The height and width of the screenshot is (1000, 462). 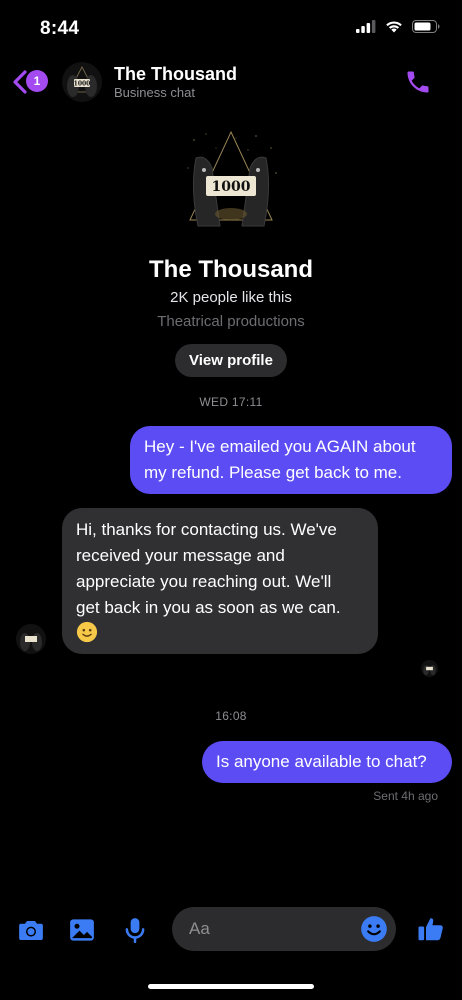 I want to click on message-line: Is anyone available to chat?, so click(x=321, y=761).